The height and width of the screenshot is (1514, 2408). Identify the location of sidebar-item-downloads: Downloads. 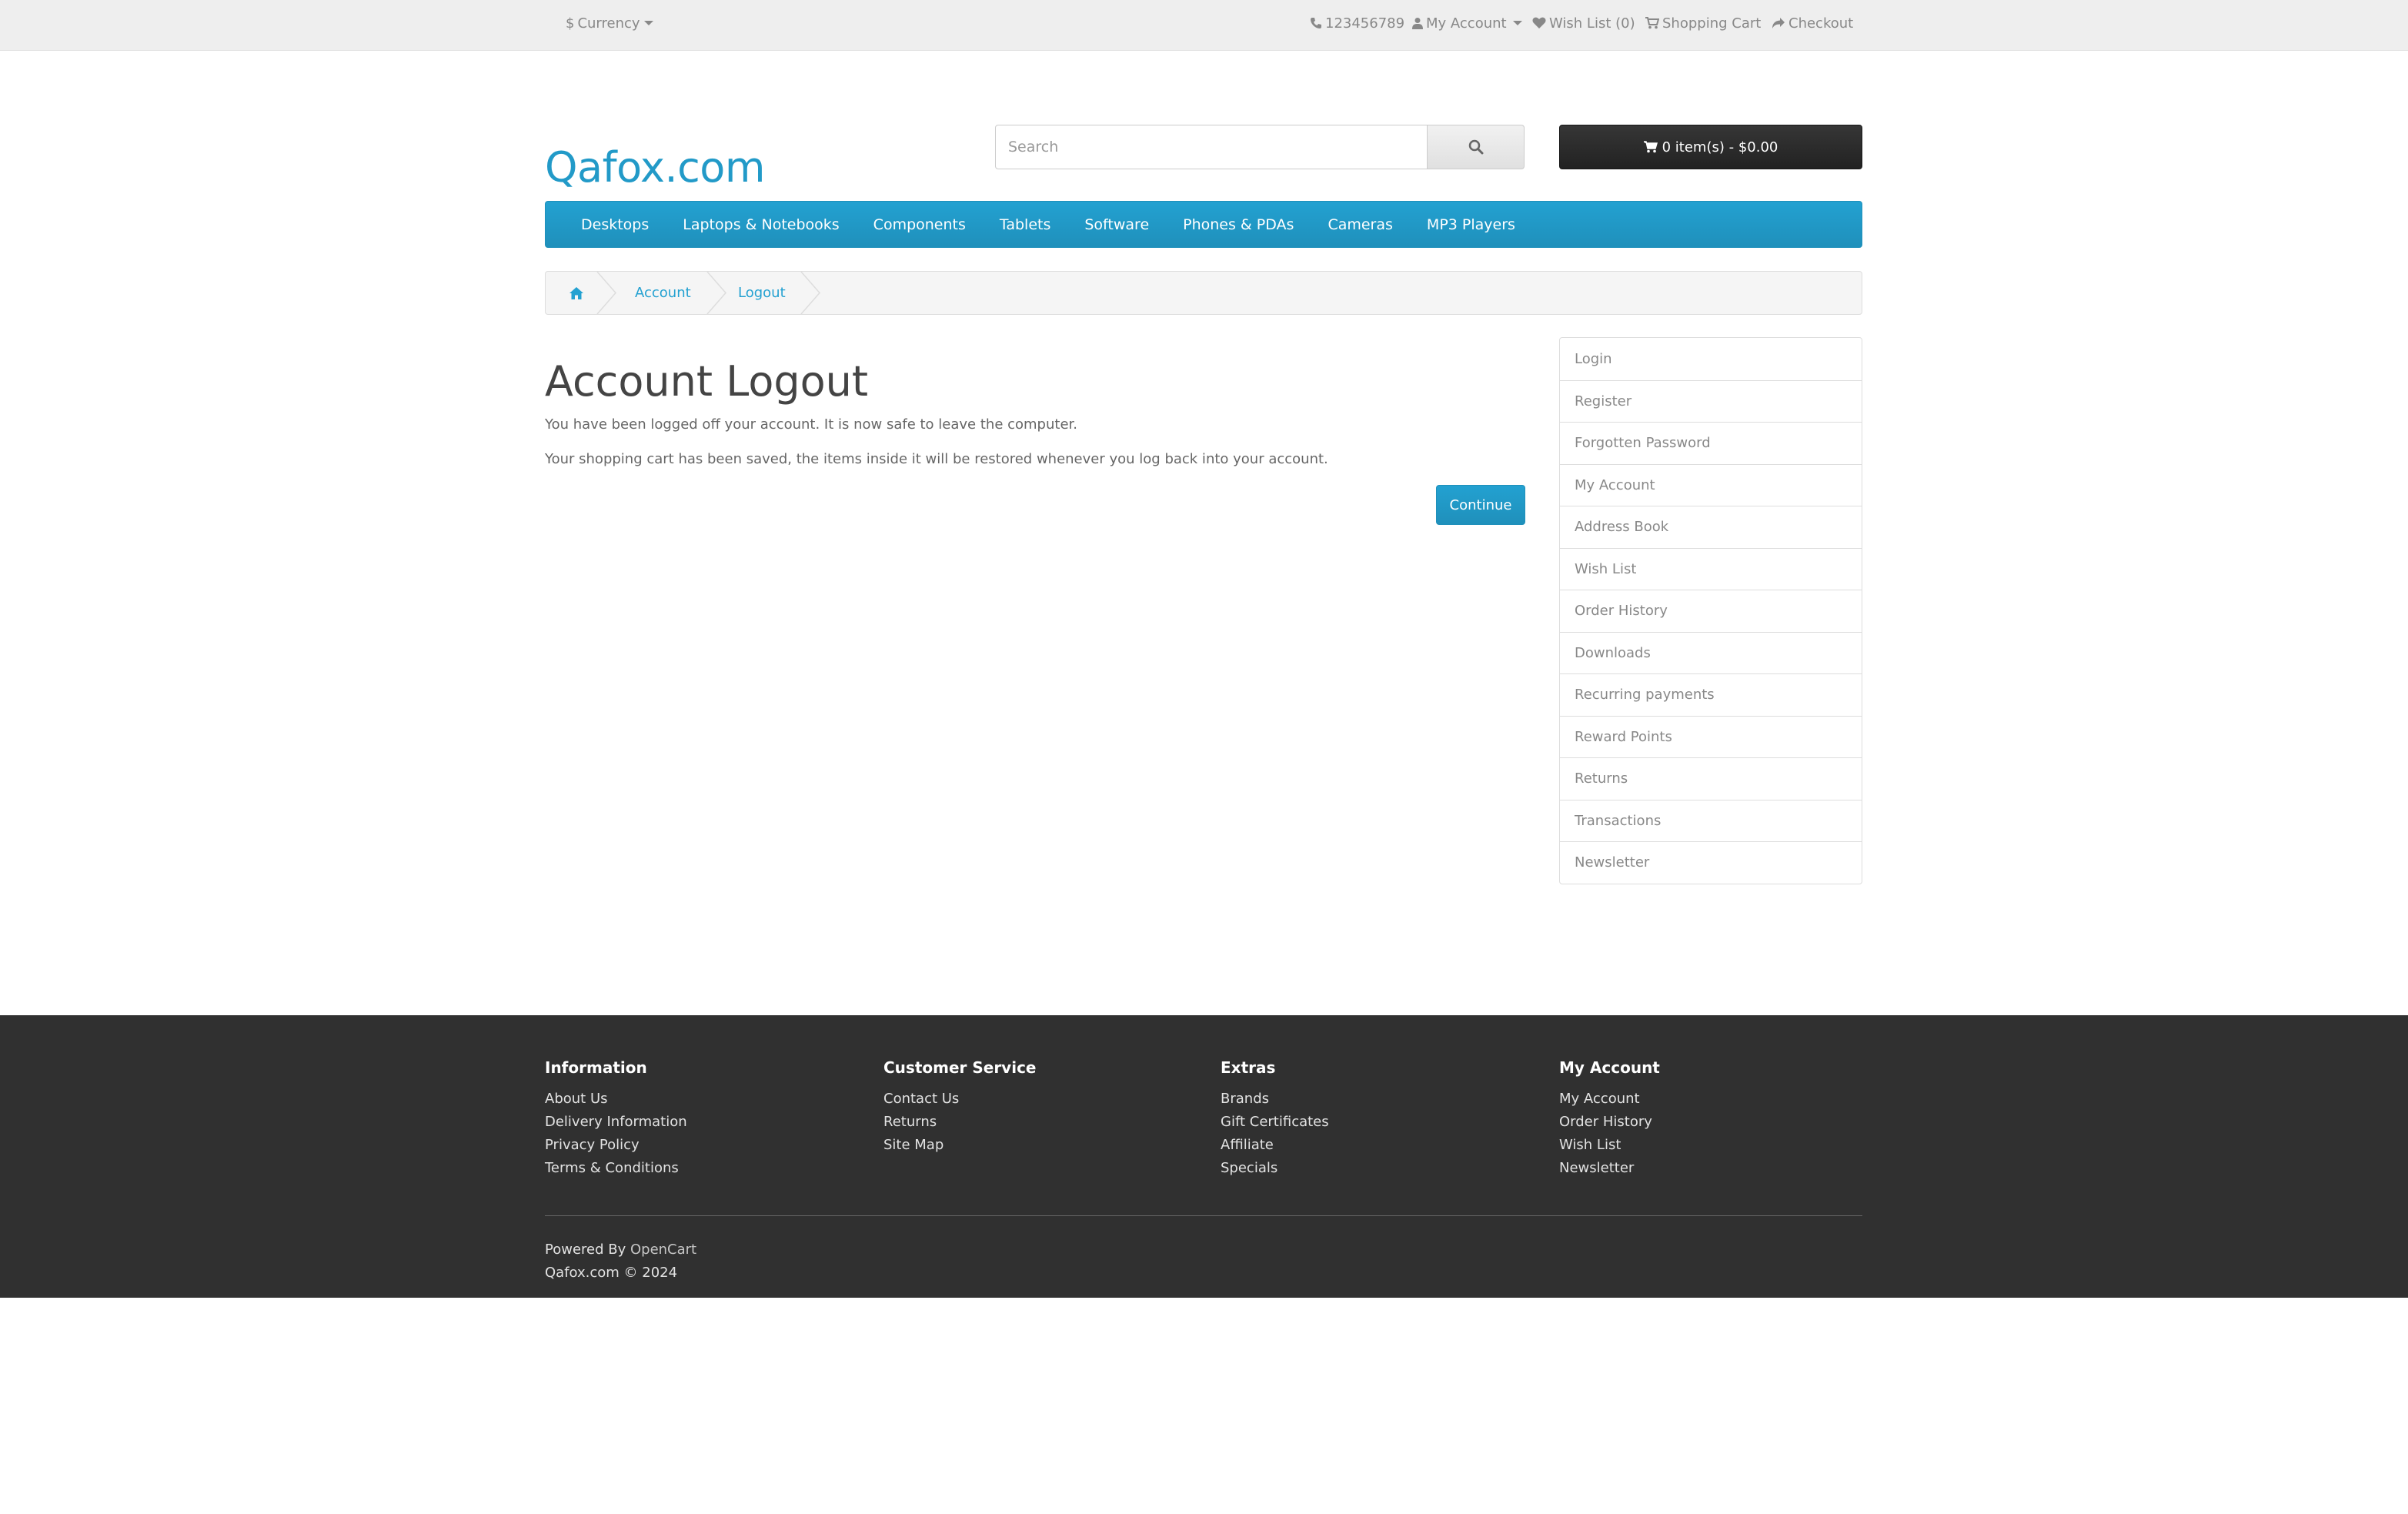
(1711, 652).